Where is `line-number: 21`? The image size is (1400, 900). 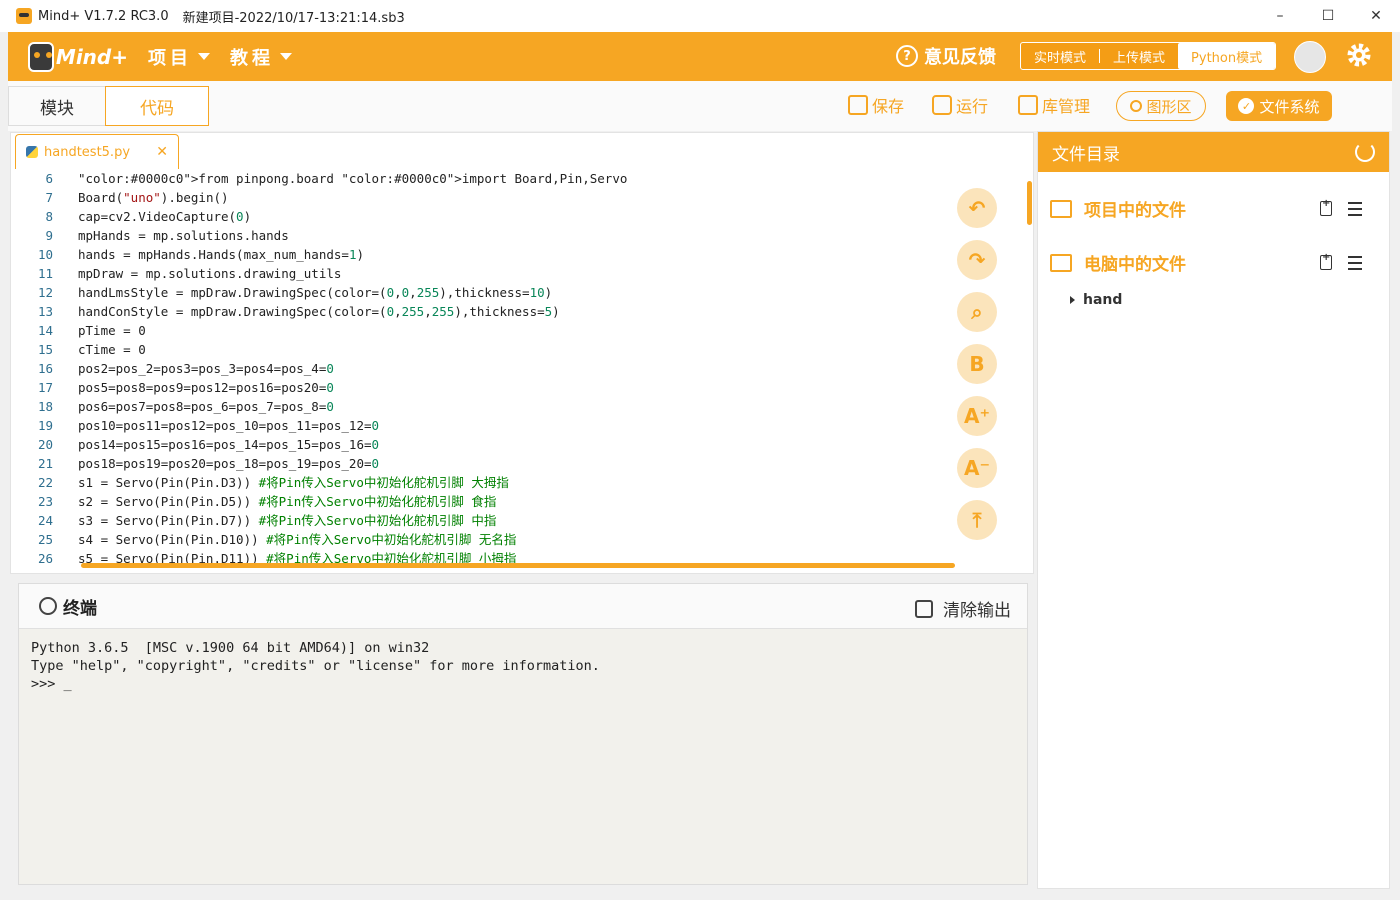 line-number: 21 is located at coordinates (45, 463).